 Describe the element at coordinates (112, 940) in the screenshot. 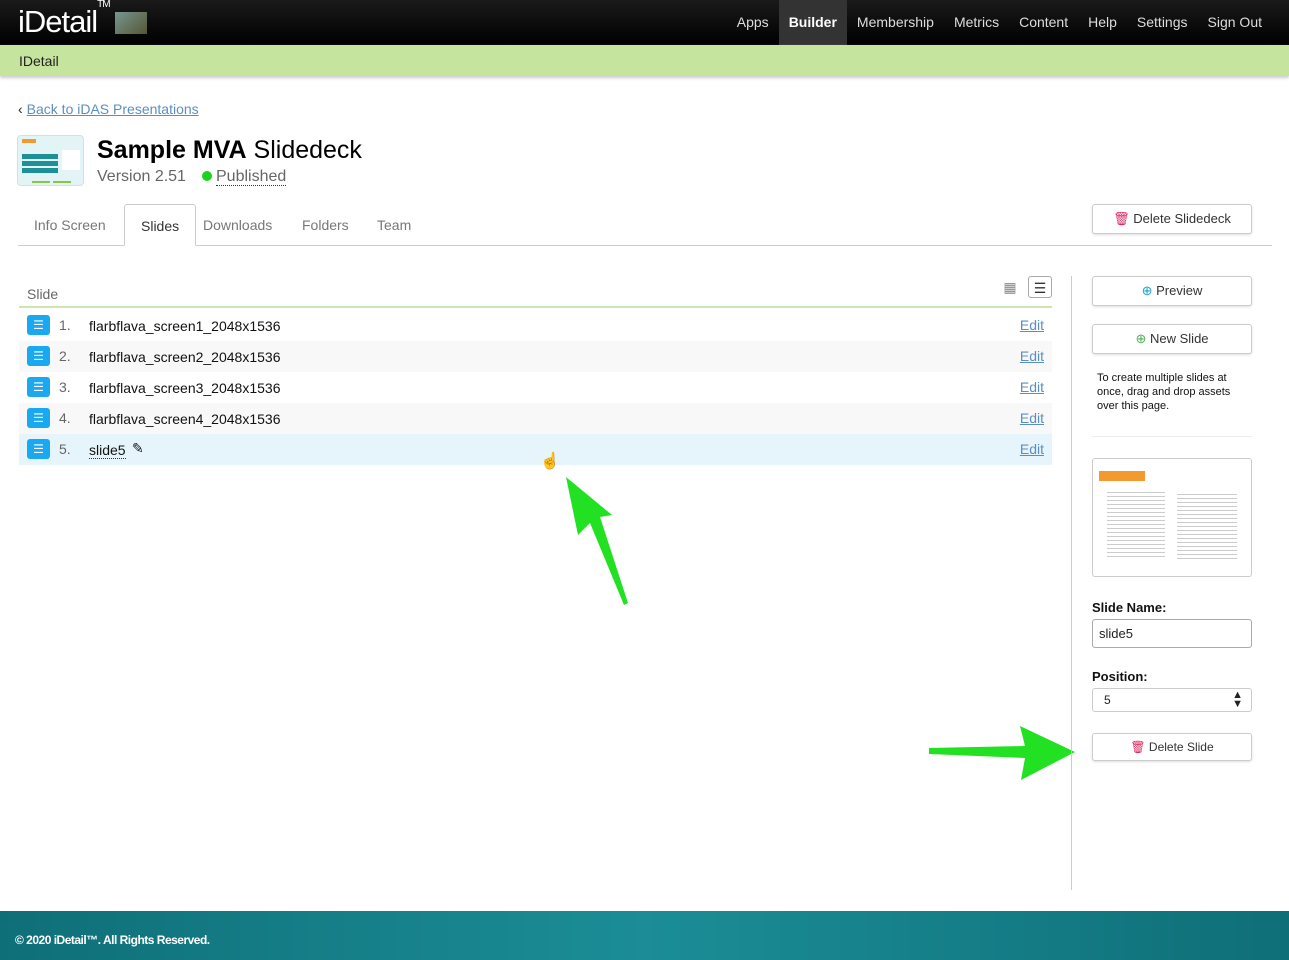

I see `copyright-text: © 2020 iDetail™. All Rights Reserved.` at that location.